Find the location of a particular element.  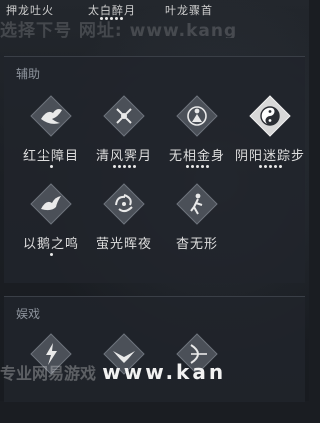

watermark-bottom: 专业网易游戏 www.kan is located at coordinates (154, 375).